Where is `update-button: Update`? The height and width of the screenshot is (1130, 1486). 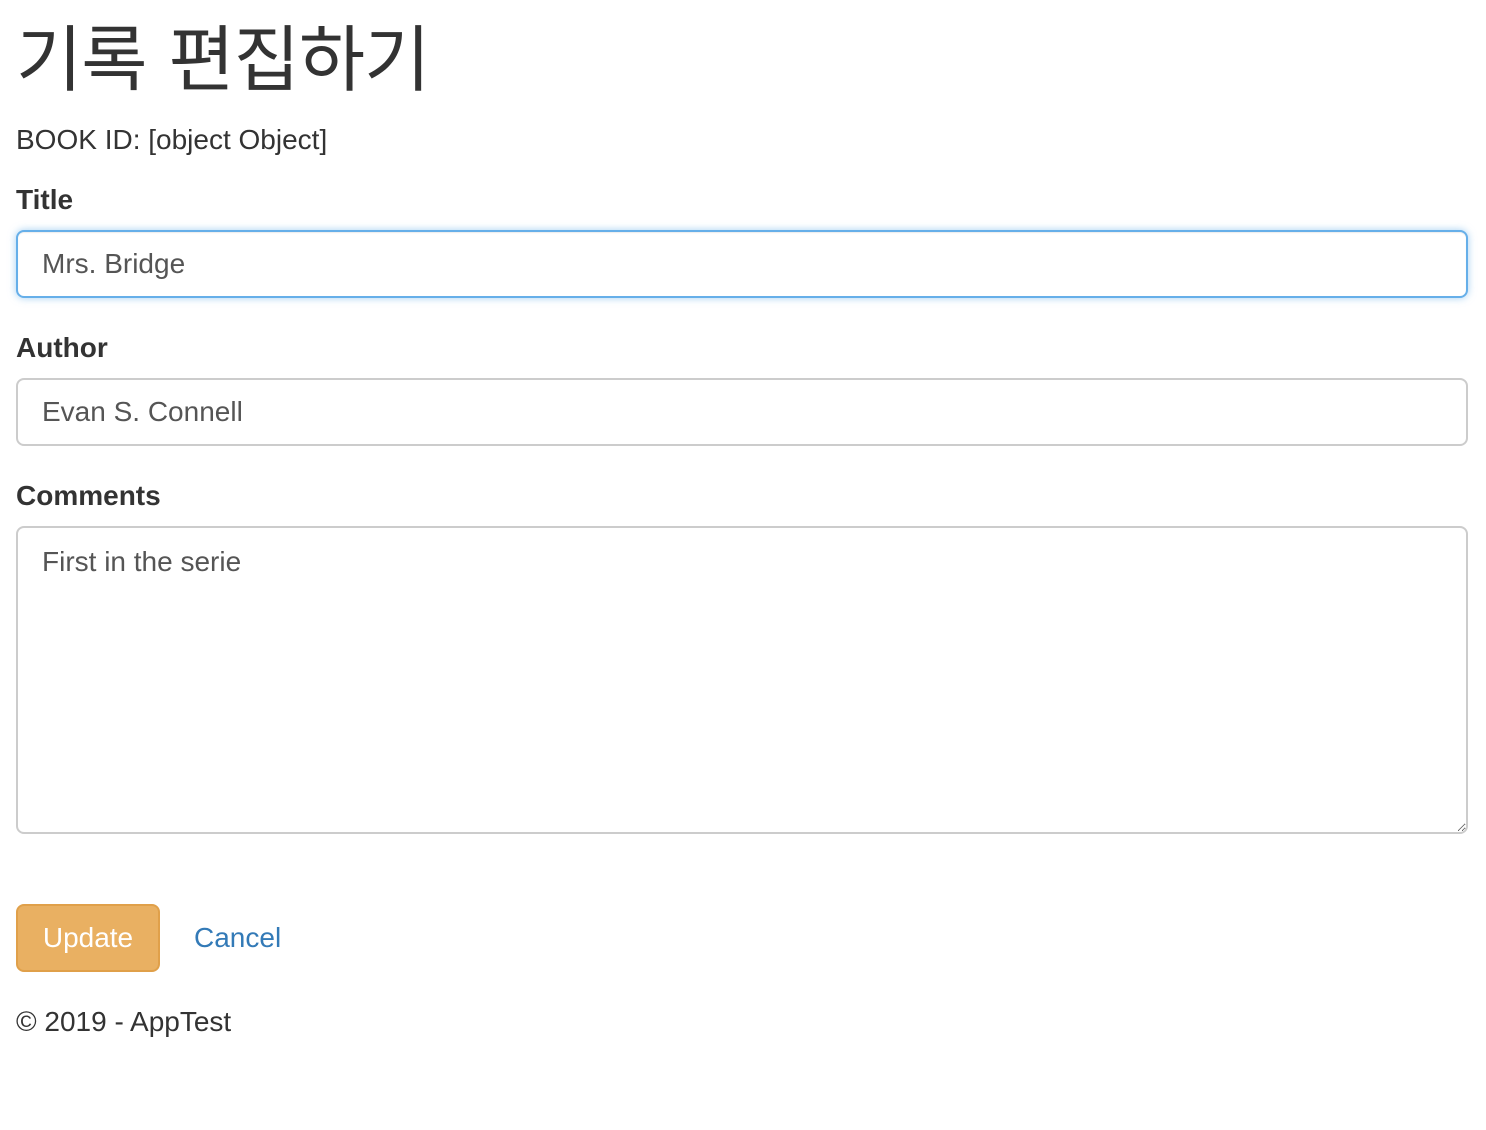 update-button: Update is located at coordinates (88, 938).